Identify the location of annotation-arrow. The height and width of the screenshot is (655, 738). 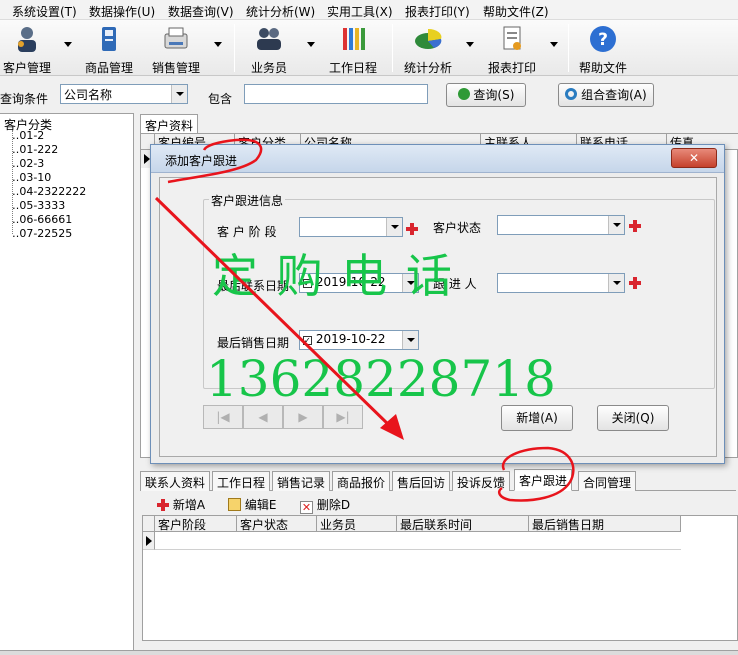
(274, 313).